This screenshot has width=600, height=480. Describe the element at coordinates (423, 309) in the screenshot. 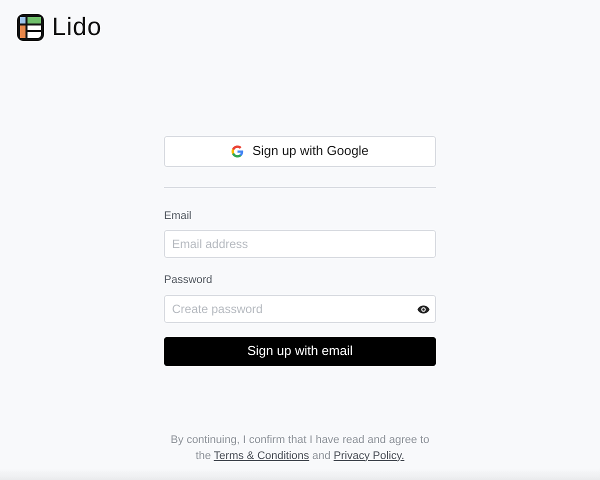

I see `show-password-icon` at that location.